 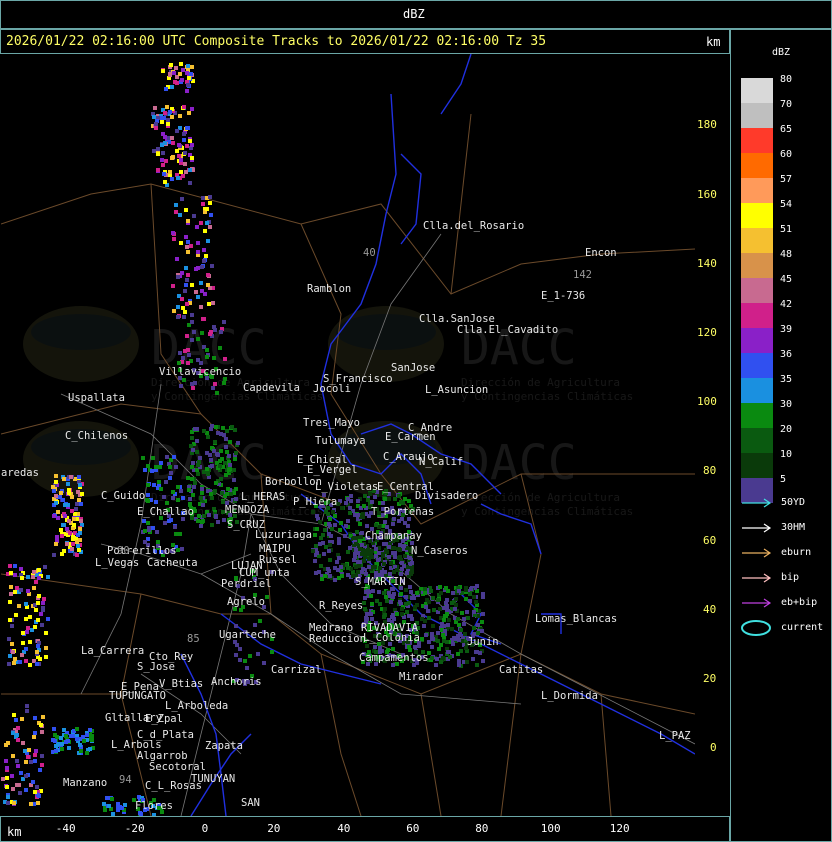 What do you see at coordinates (196, 706) in the screenshot?
I see `place-label: L_Arboleda` at bounding box center [196, 706].